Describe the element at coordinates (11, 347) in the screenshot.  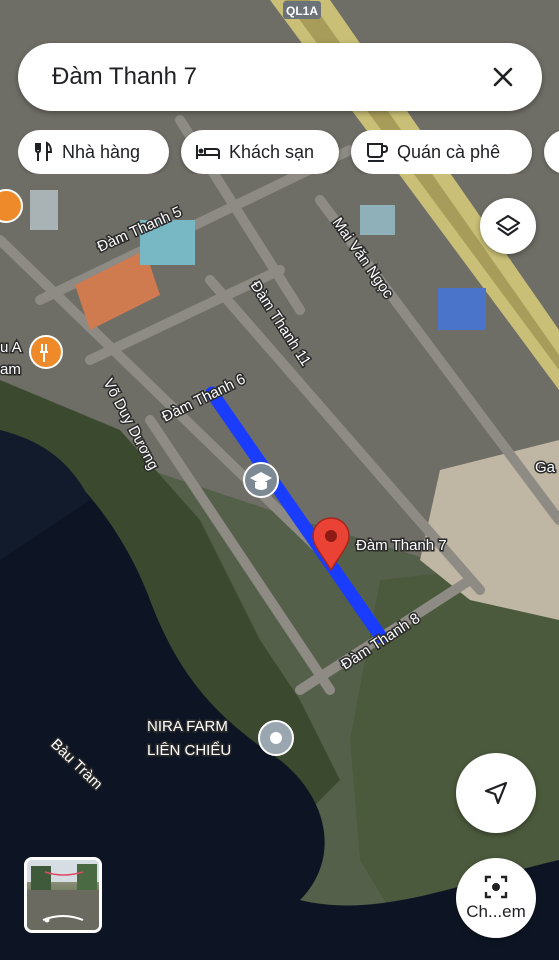
I see `edge-label-u-a: u A` at that location.